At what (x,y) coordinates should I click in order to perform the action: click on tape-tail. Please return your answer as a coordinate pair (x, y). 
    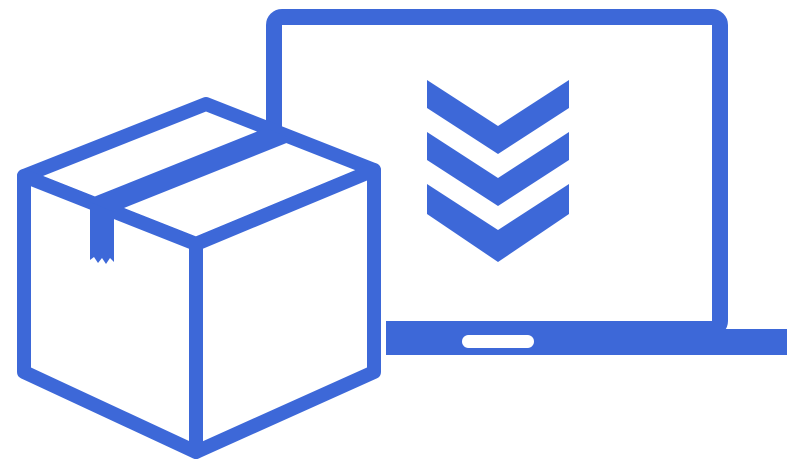
    Looking at the image, I should click on (102, 233).